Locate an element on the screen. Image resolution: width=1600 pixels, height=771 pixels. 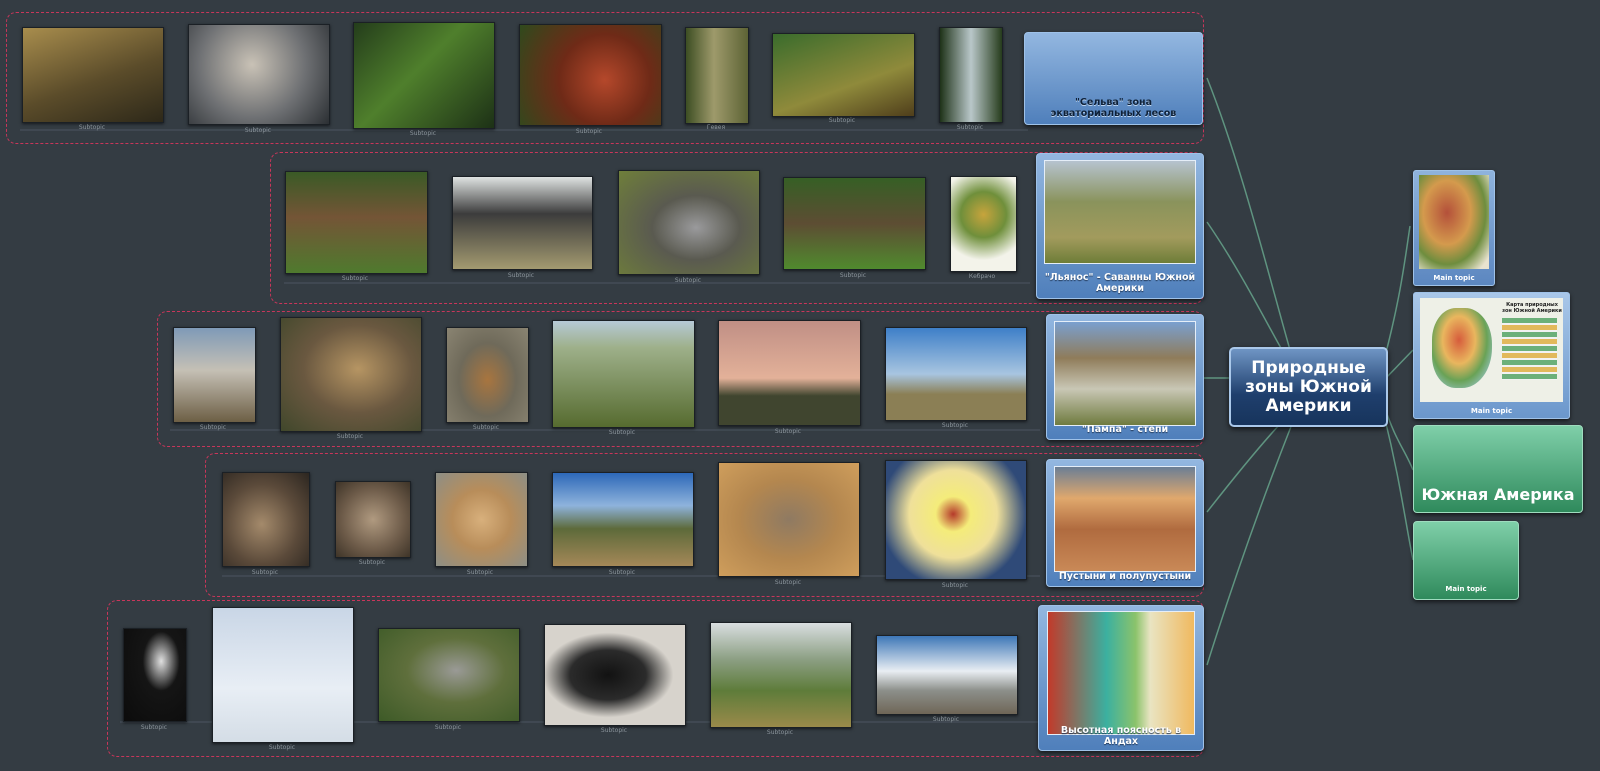
flying-condor-photo is located at coordinates (283, 675).